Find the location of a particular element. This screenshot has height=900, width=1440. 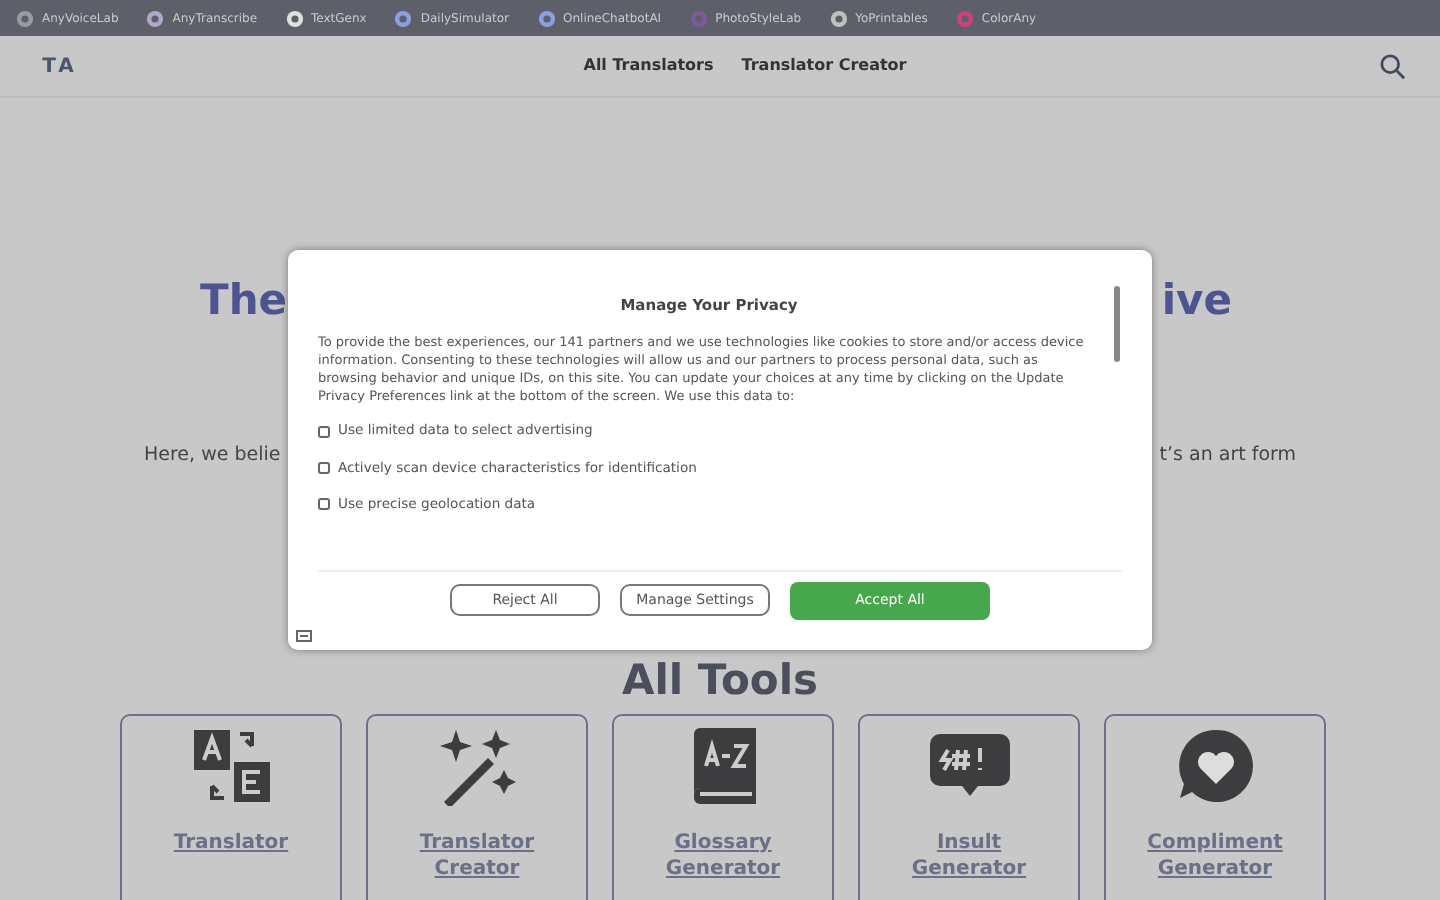

intro-text: t’s an art form is located at coordinates (1227, 456).